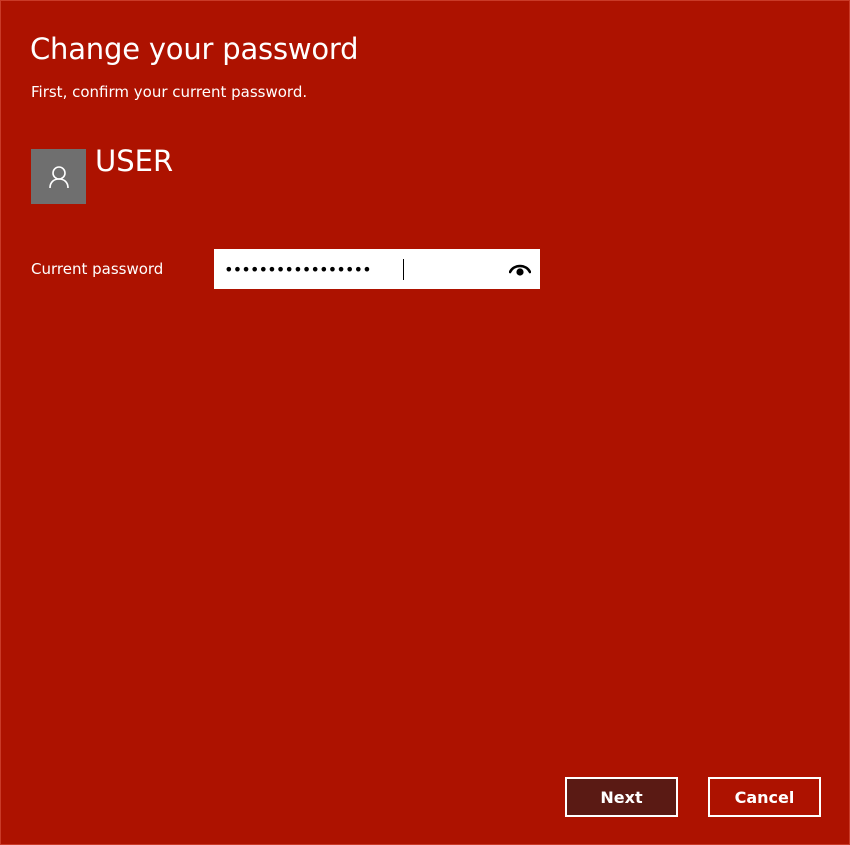  I want to click on person-icon, so click(58, 176).